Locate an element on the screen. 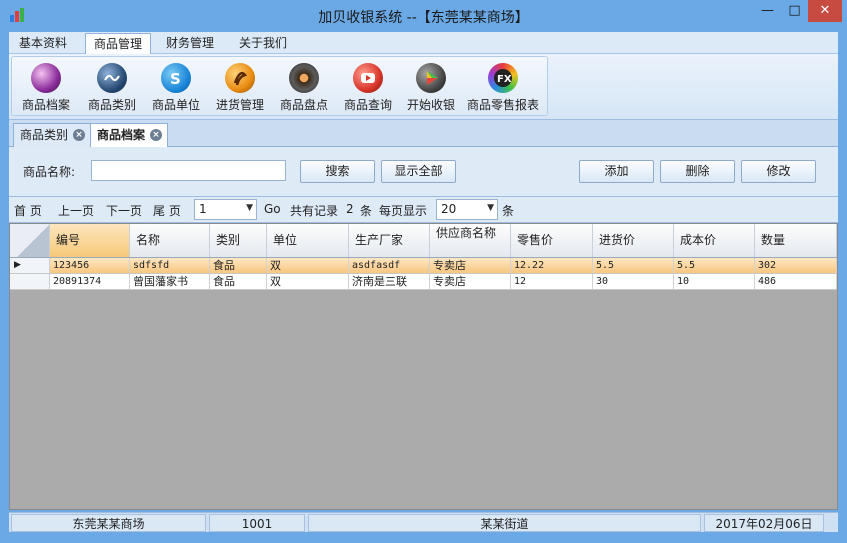 The image size is (847, 543). ribbon-cashier: 开始收银 is located at coordinates (431, 90).